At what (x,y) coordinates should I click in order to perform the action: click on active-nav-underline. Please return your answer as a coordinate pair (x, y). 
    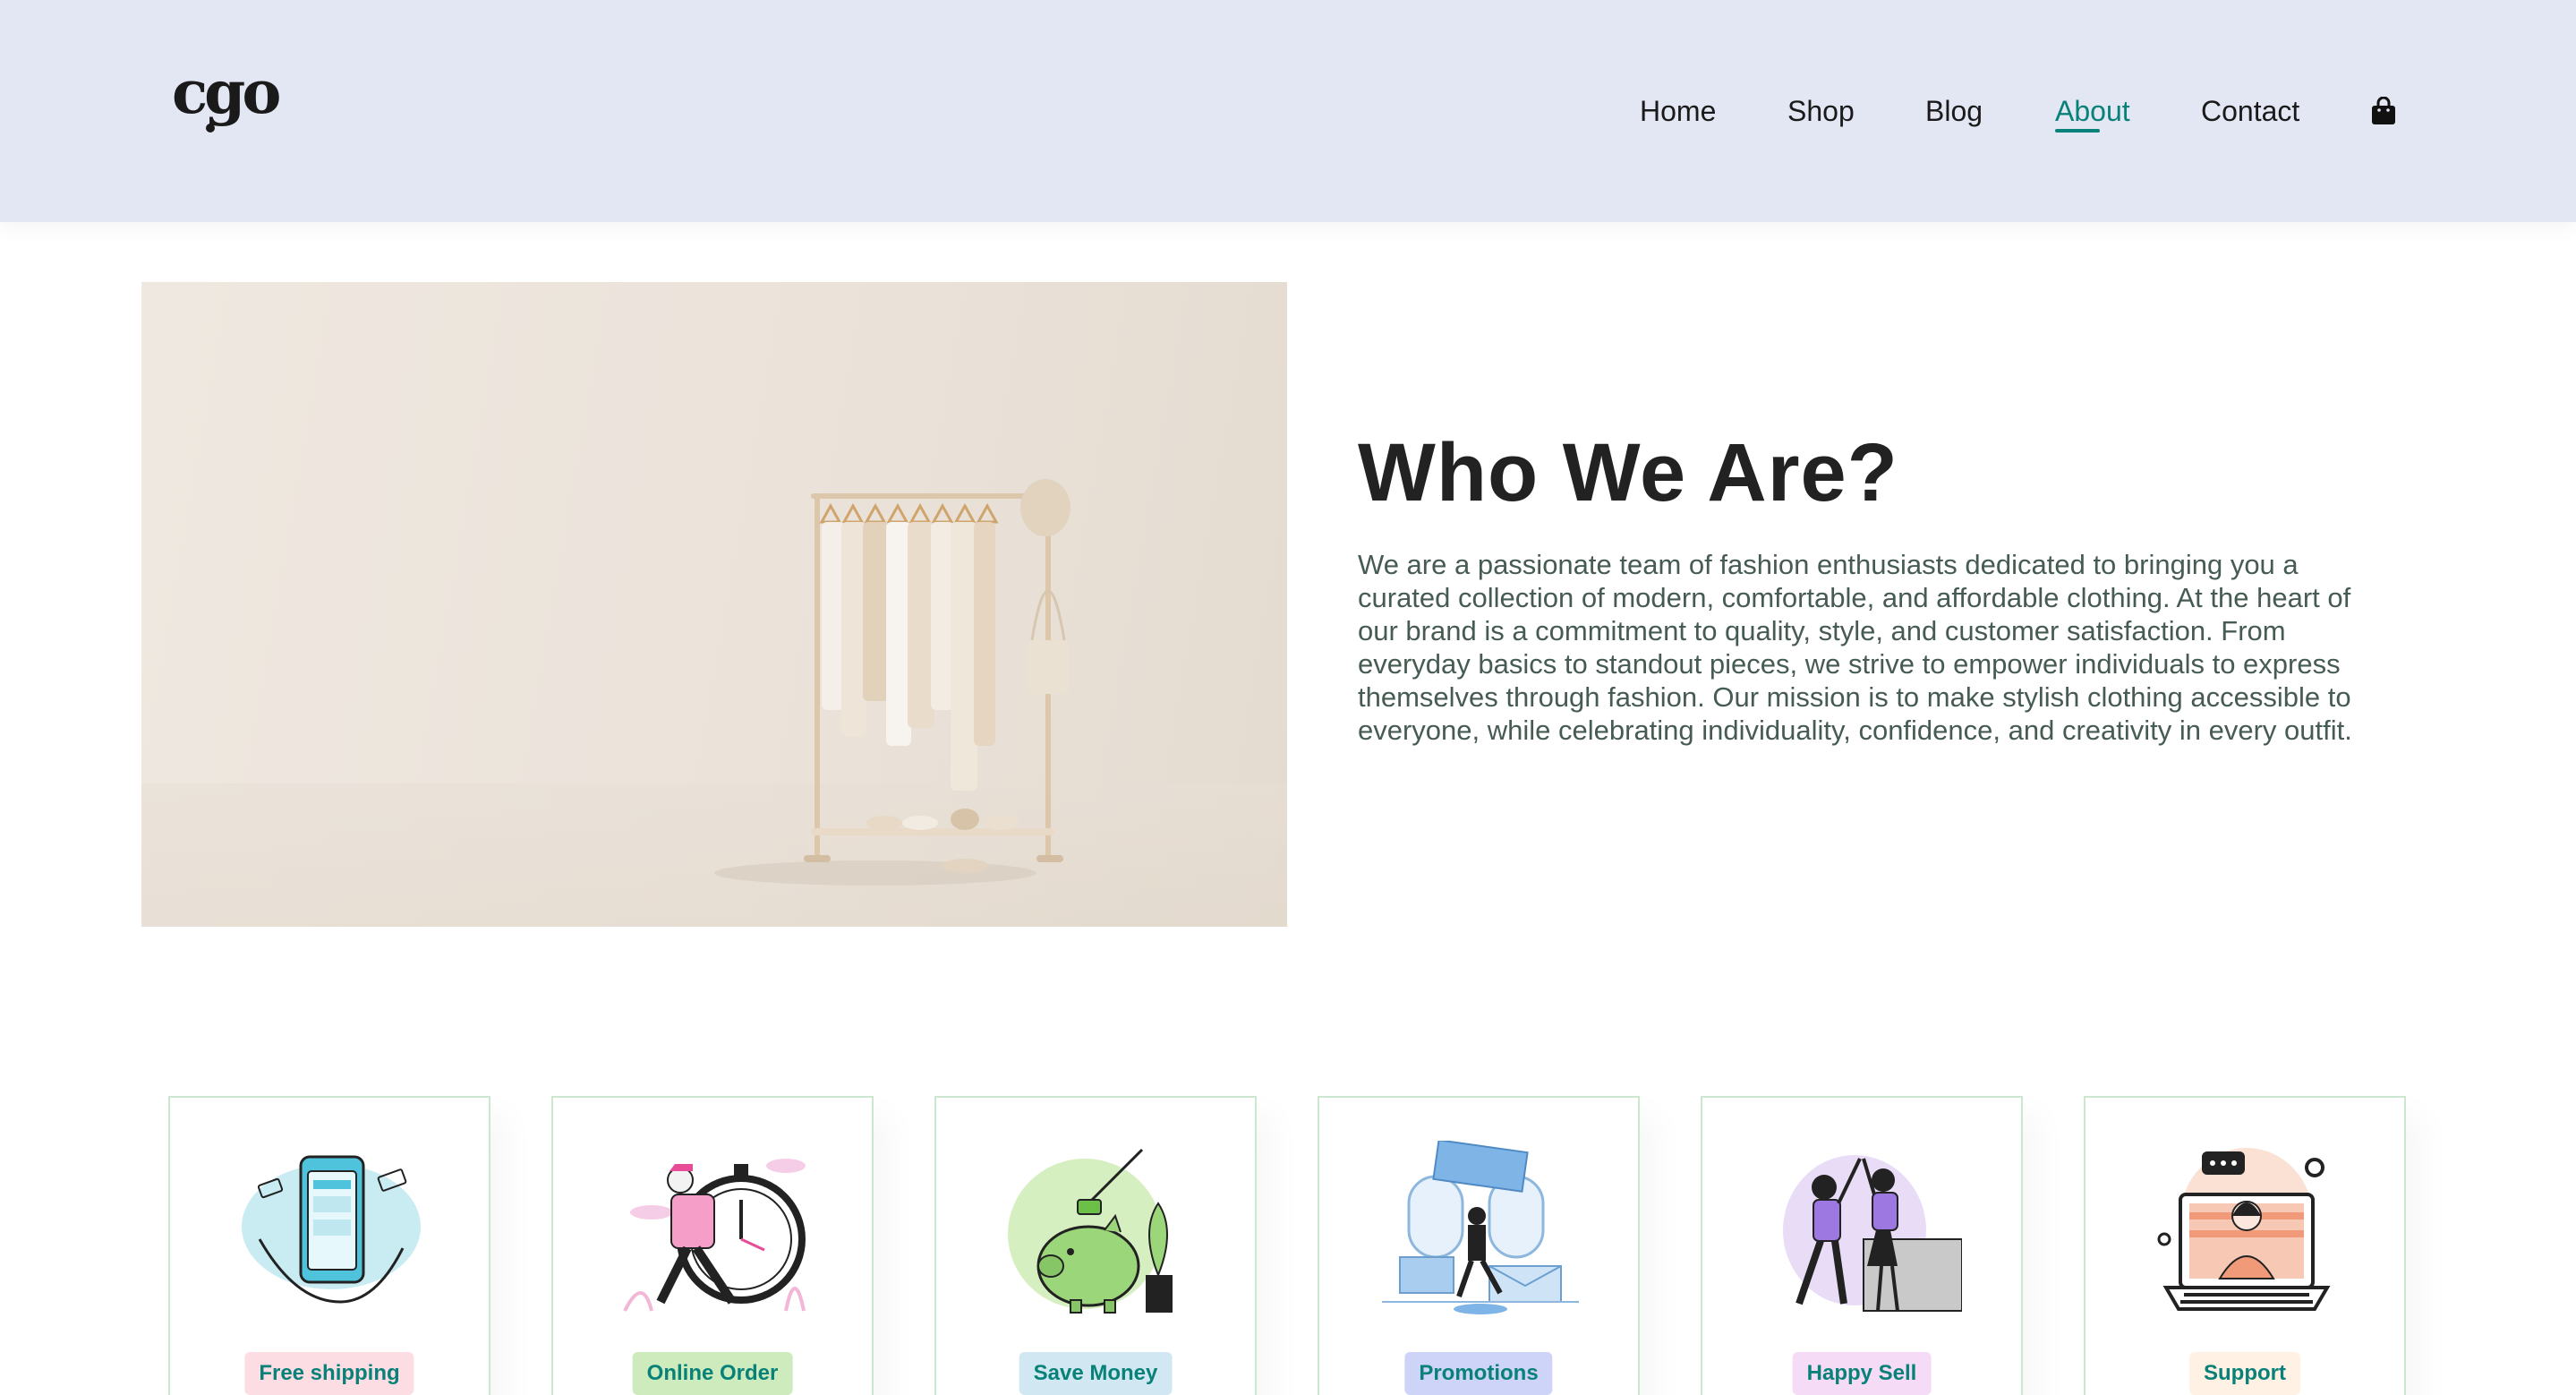
    Looking at the image, I should click on (2077, 131).